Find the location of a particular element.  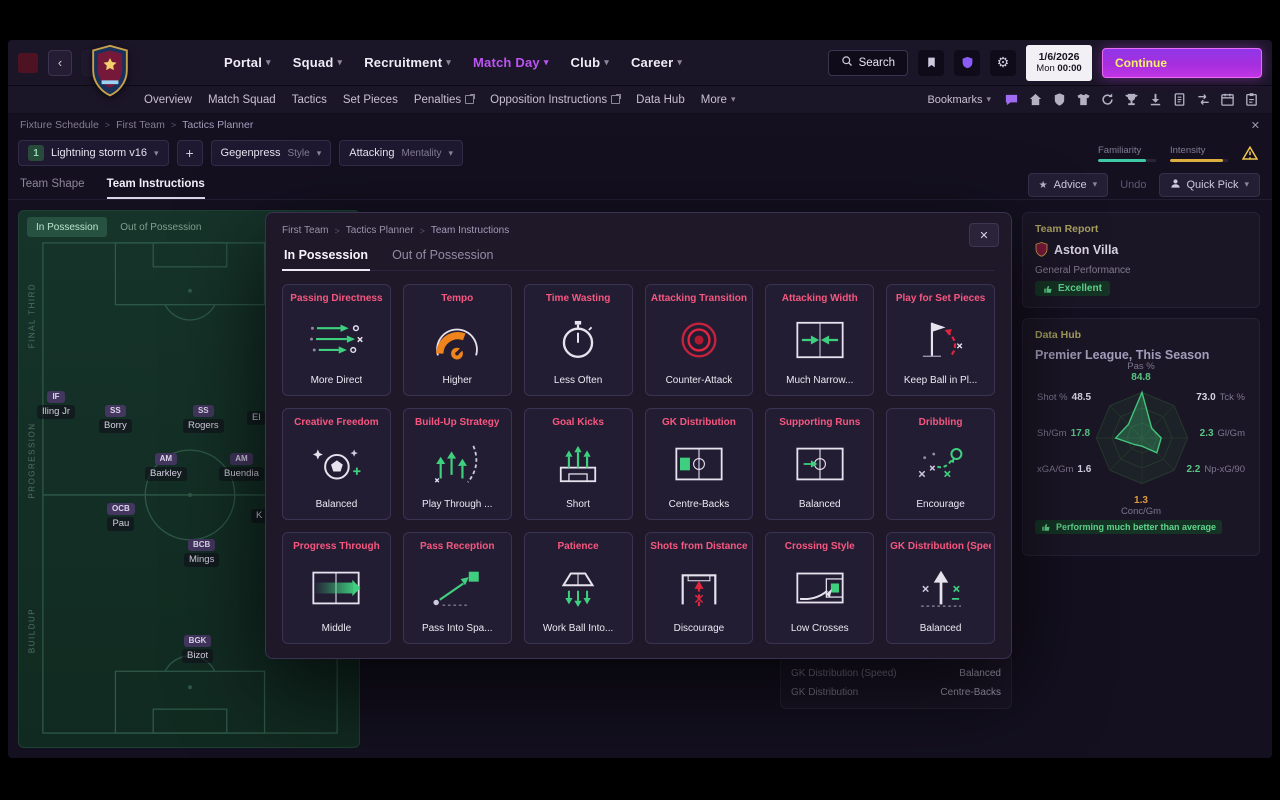

player-pau: OCB Pau is located at coordinates (121, 517).